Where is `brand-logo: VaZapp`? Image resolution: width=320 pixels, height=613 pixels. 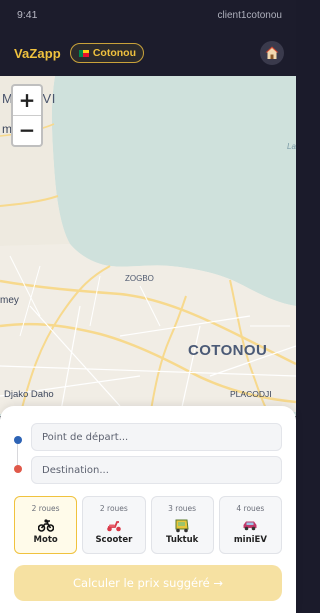
brand-logo: VaZapp is located at coordinates (37, 53).